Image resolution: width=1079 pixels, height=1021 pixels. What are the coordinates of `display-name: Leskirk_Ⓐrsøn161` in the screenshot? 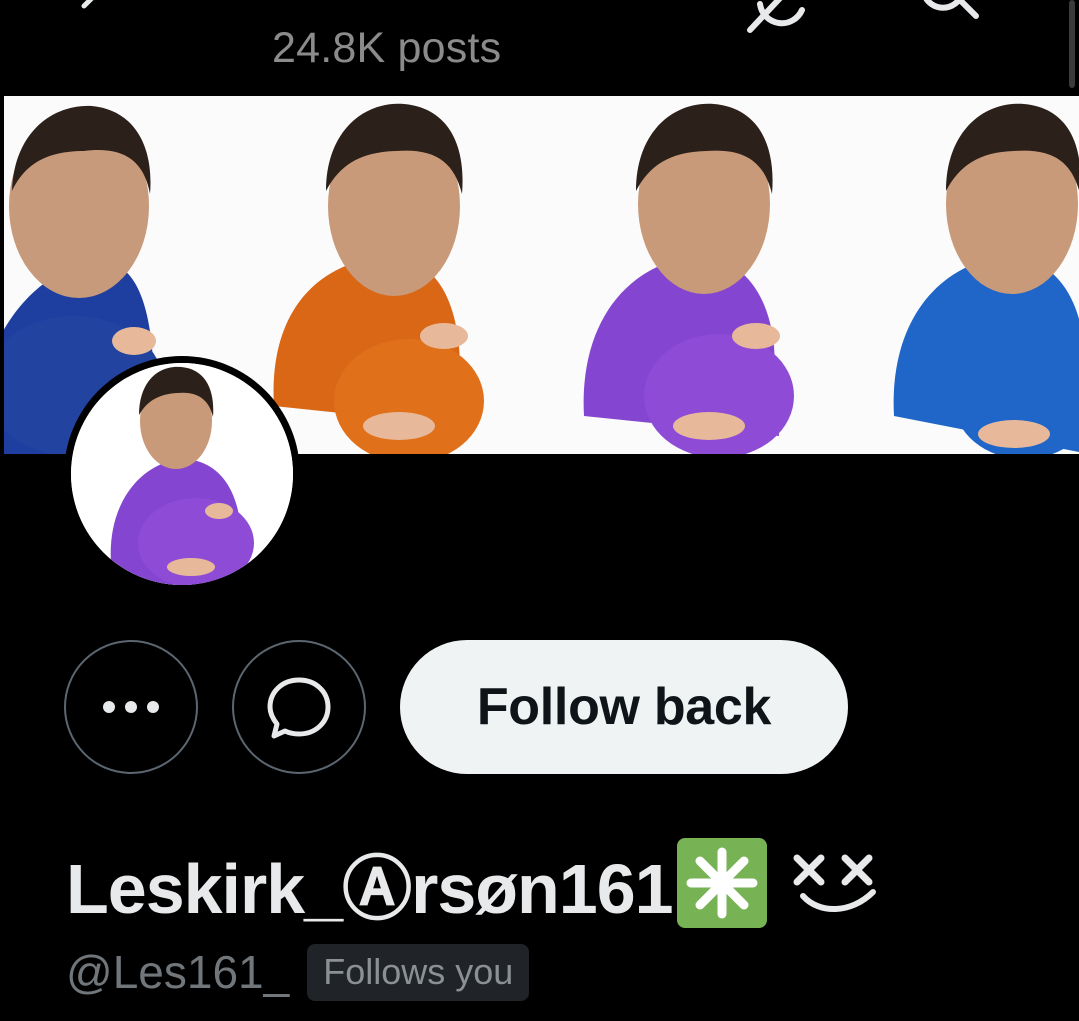 It's located at (370, 888).